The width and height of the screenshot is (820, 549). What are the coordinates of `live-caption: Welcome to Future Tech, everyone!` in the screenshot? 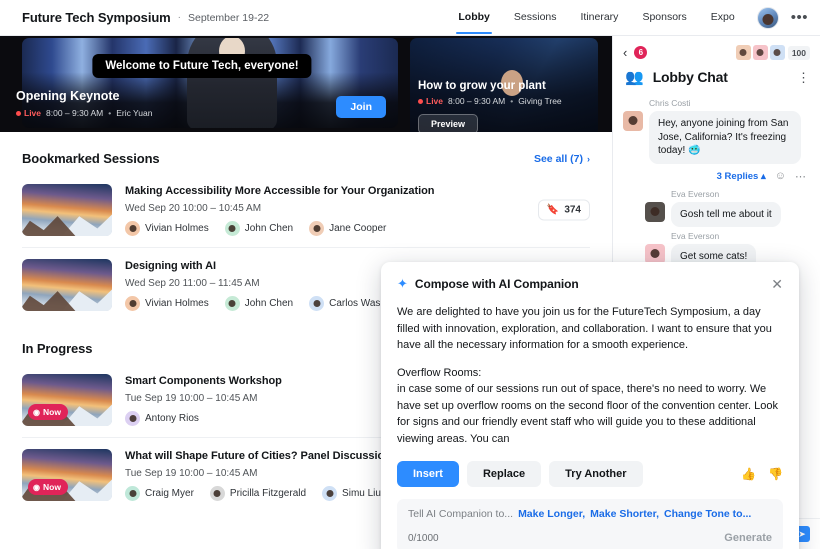 It's located at (202, 66).